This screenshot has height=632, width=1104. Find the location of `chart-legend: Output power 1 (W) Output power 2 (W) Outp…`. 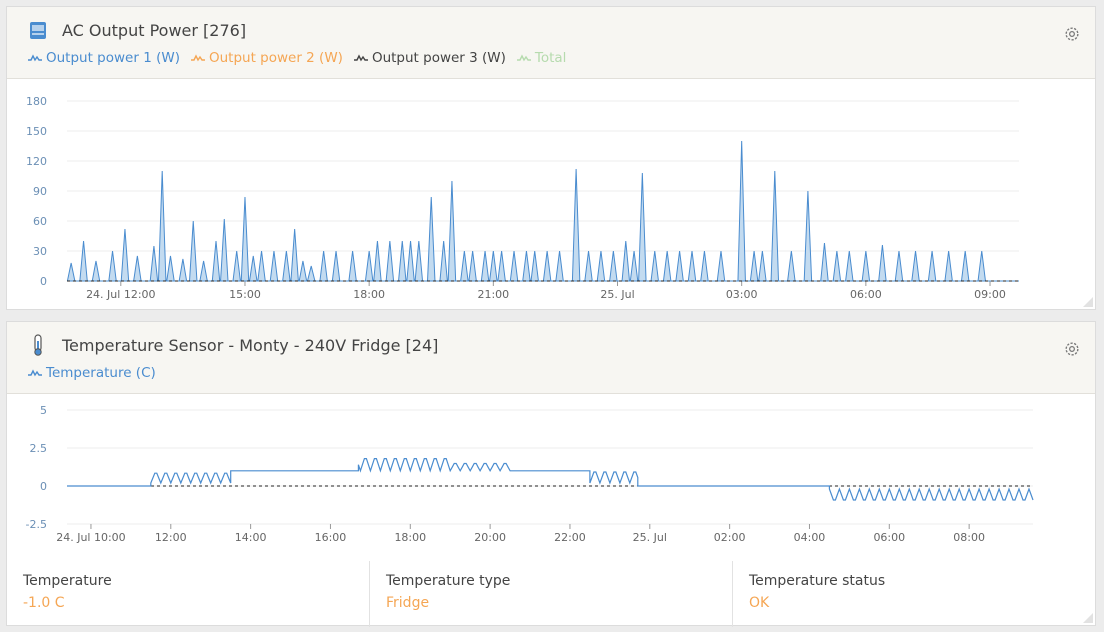

chart-legend: Output power 1 (W) Output power 2 (W) Outp… is located at coordinates (296, 58).